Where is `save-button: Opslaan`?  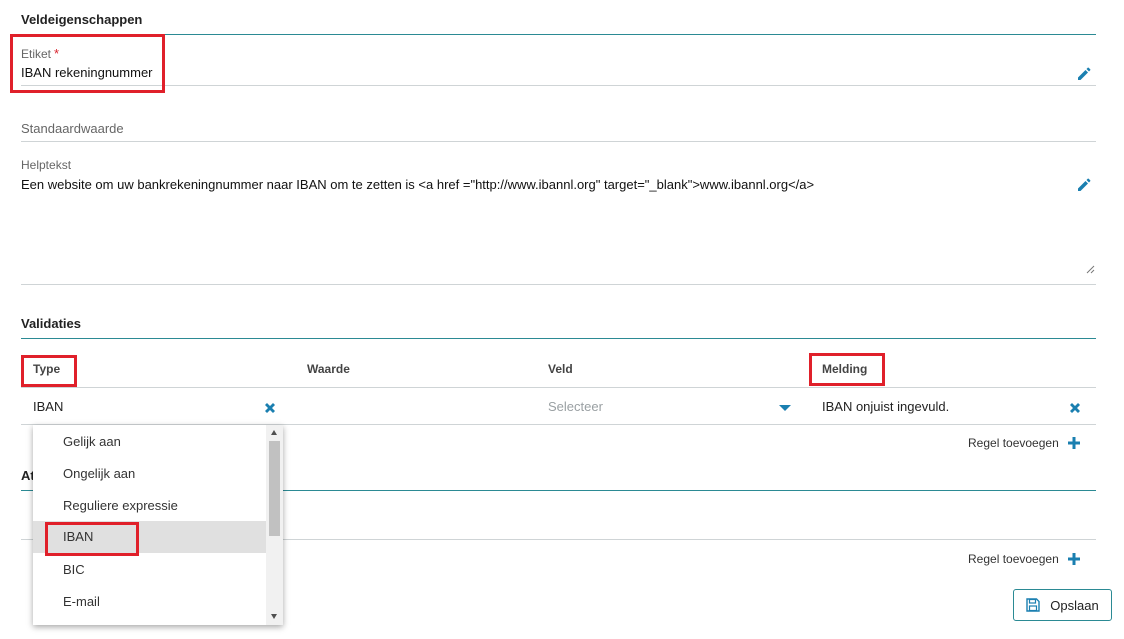 save-button: Opslaan is located at coordinates (1062, 605).